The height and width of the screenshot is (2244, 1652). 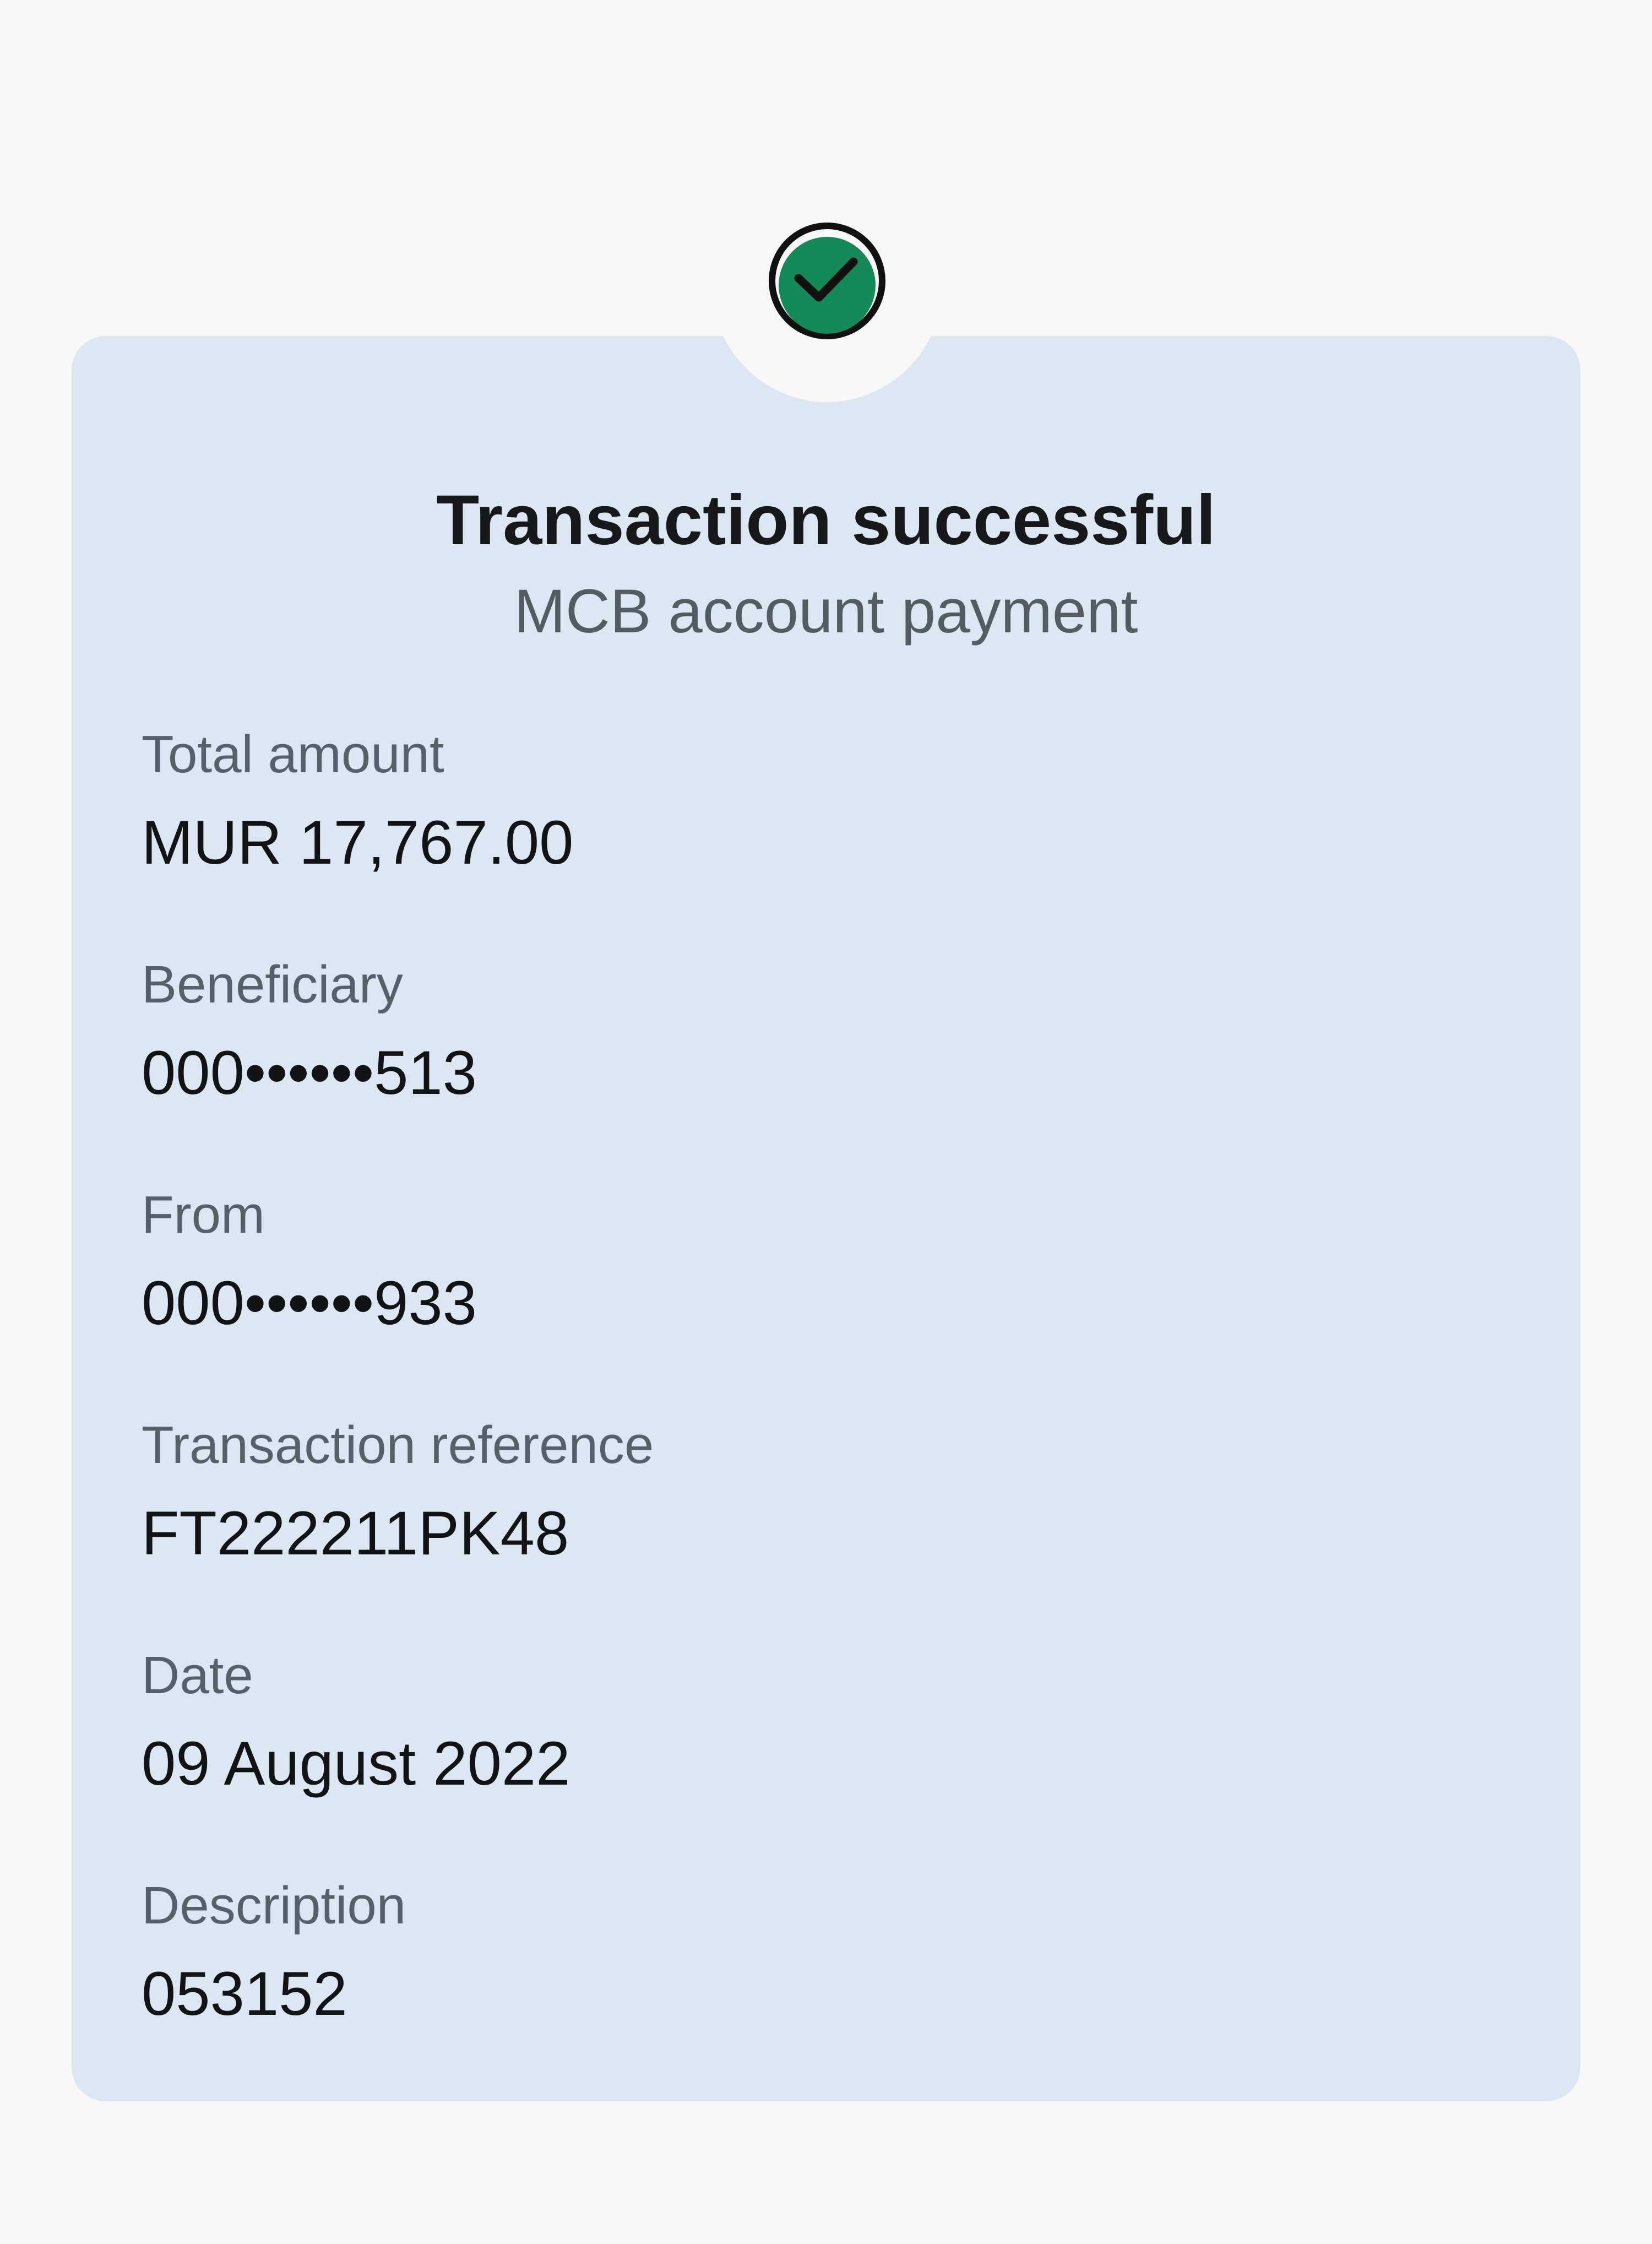 I want to click on detail-label: Date, so click(x=197, y=1675).